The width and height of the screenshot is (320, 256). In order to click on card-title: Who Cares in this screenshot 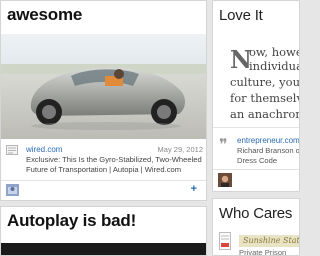, I will do `click(255, 213)`.